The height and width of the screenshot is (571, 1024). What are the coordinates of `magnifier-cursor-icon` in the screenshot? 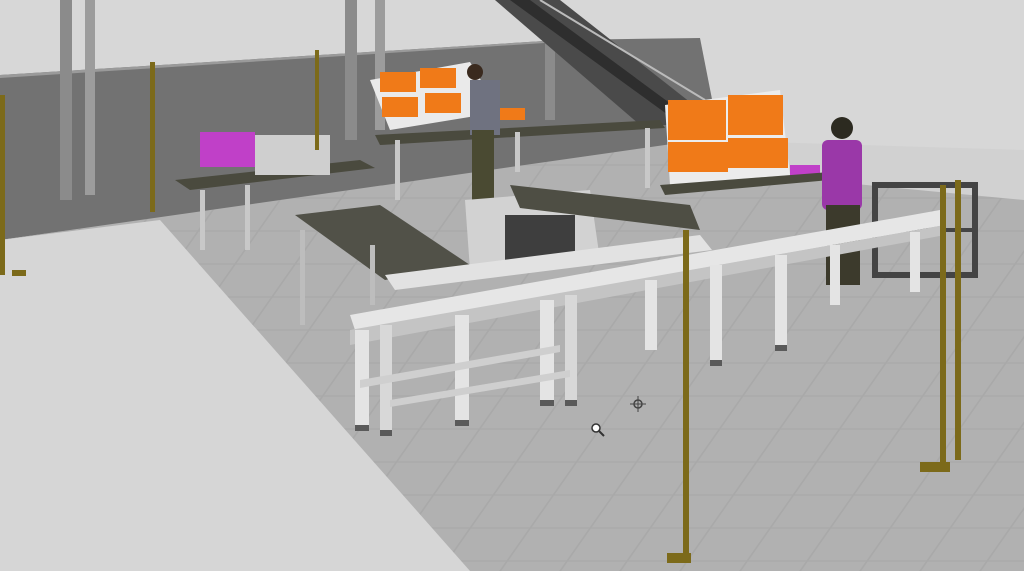 It's located at (598, 430).